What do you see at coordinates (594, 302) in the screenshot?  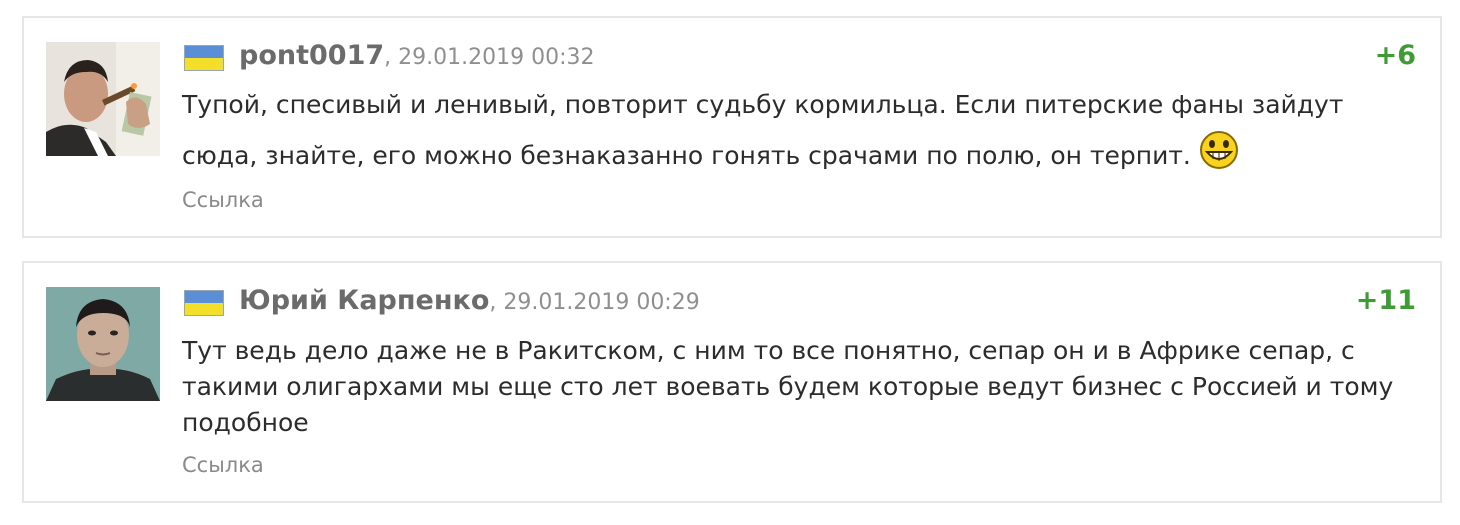 I see `comment-date: , 29.01.2019 00:29` at bounding box center [594, 302].